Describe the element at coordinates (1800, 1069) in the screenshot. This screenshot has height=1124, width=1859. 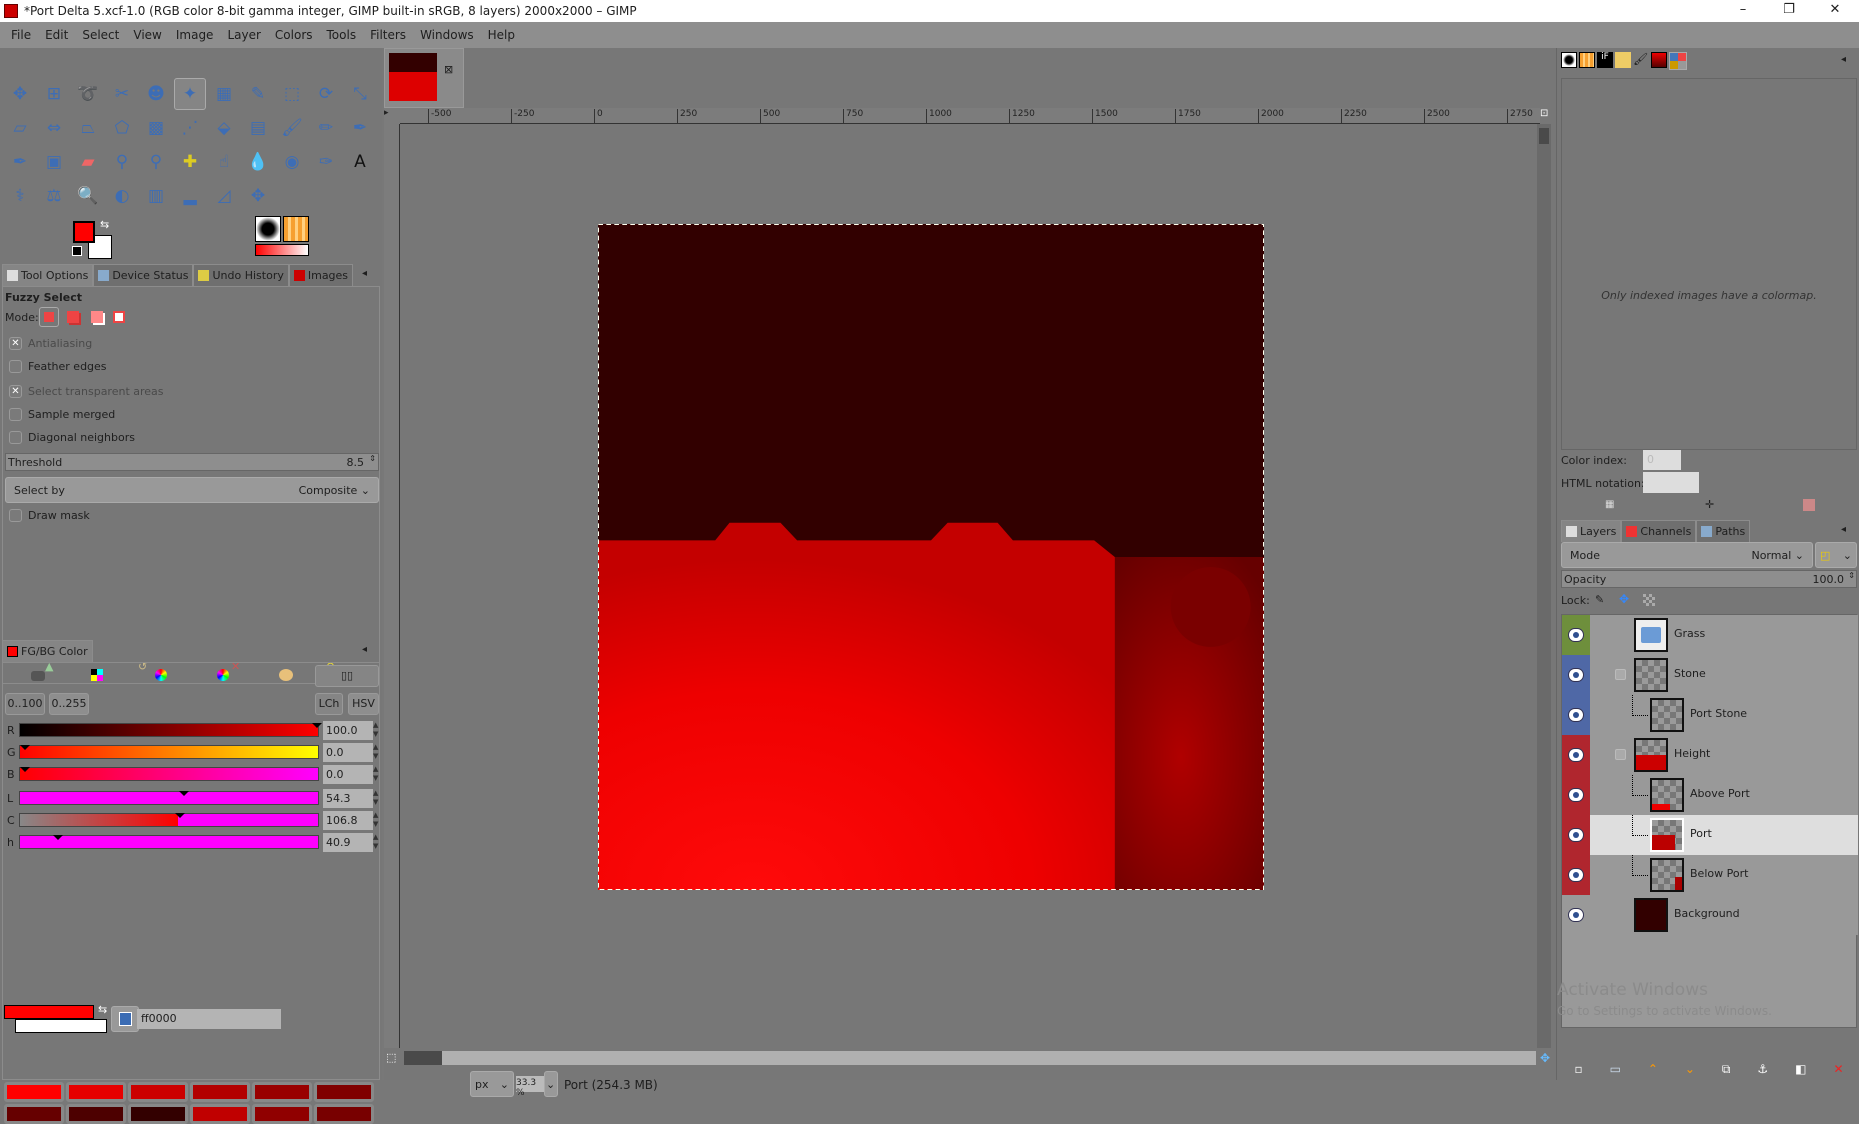
I see `layer-mask-icon: ◧` at that location.